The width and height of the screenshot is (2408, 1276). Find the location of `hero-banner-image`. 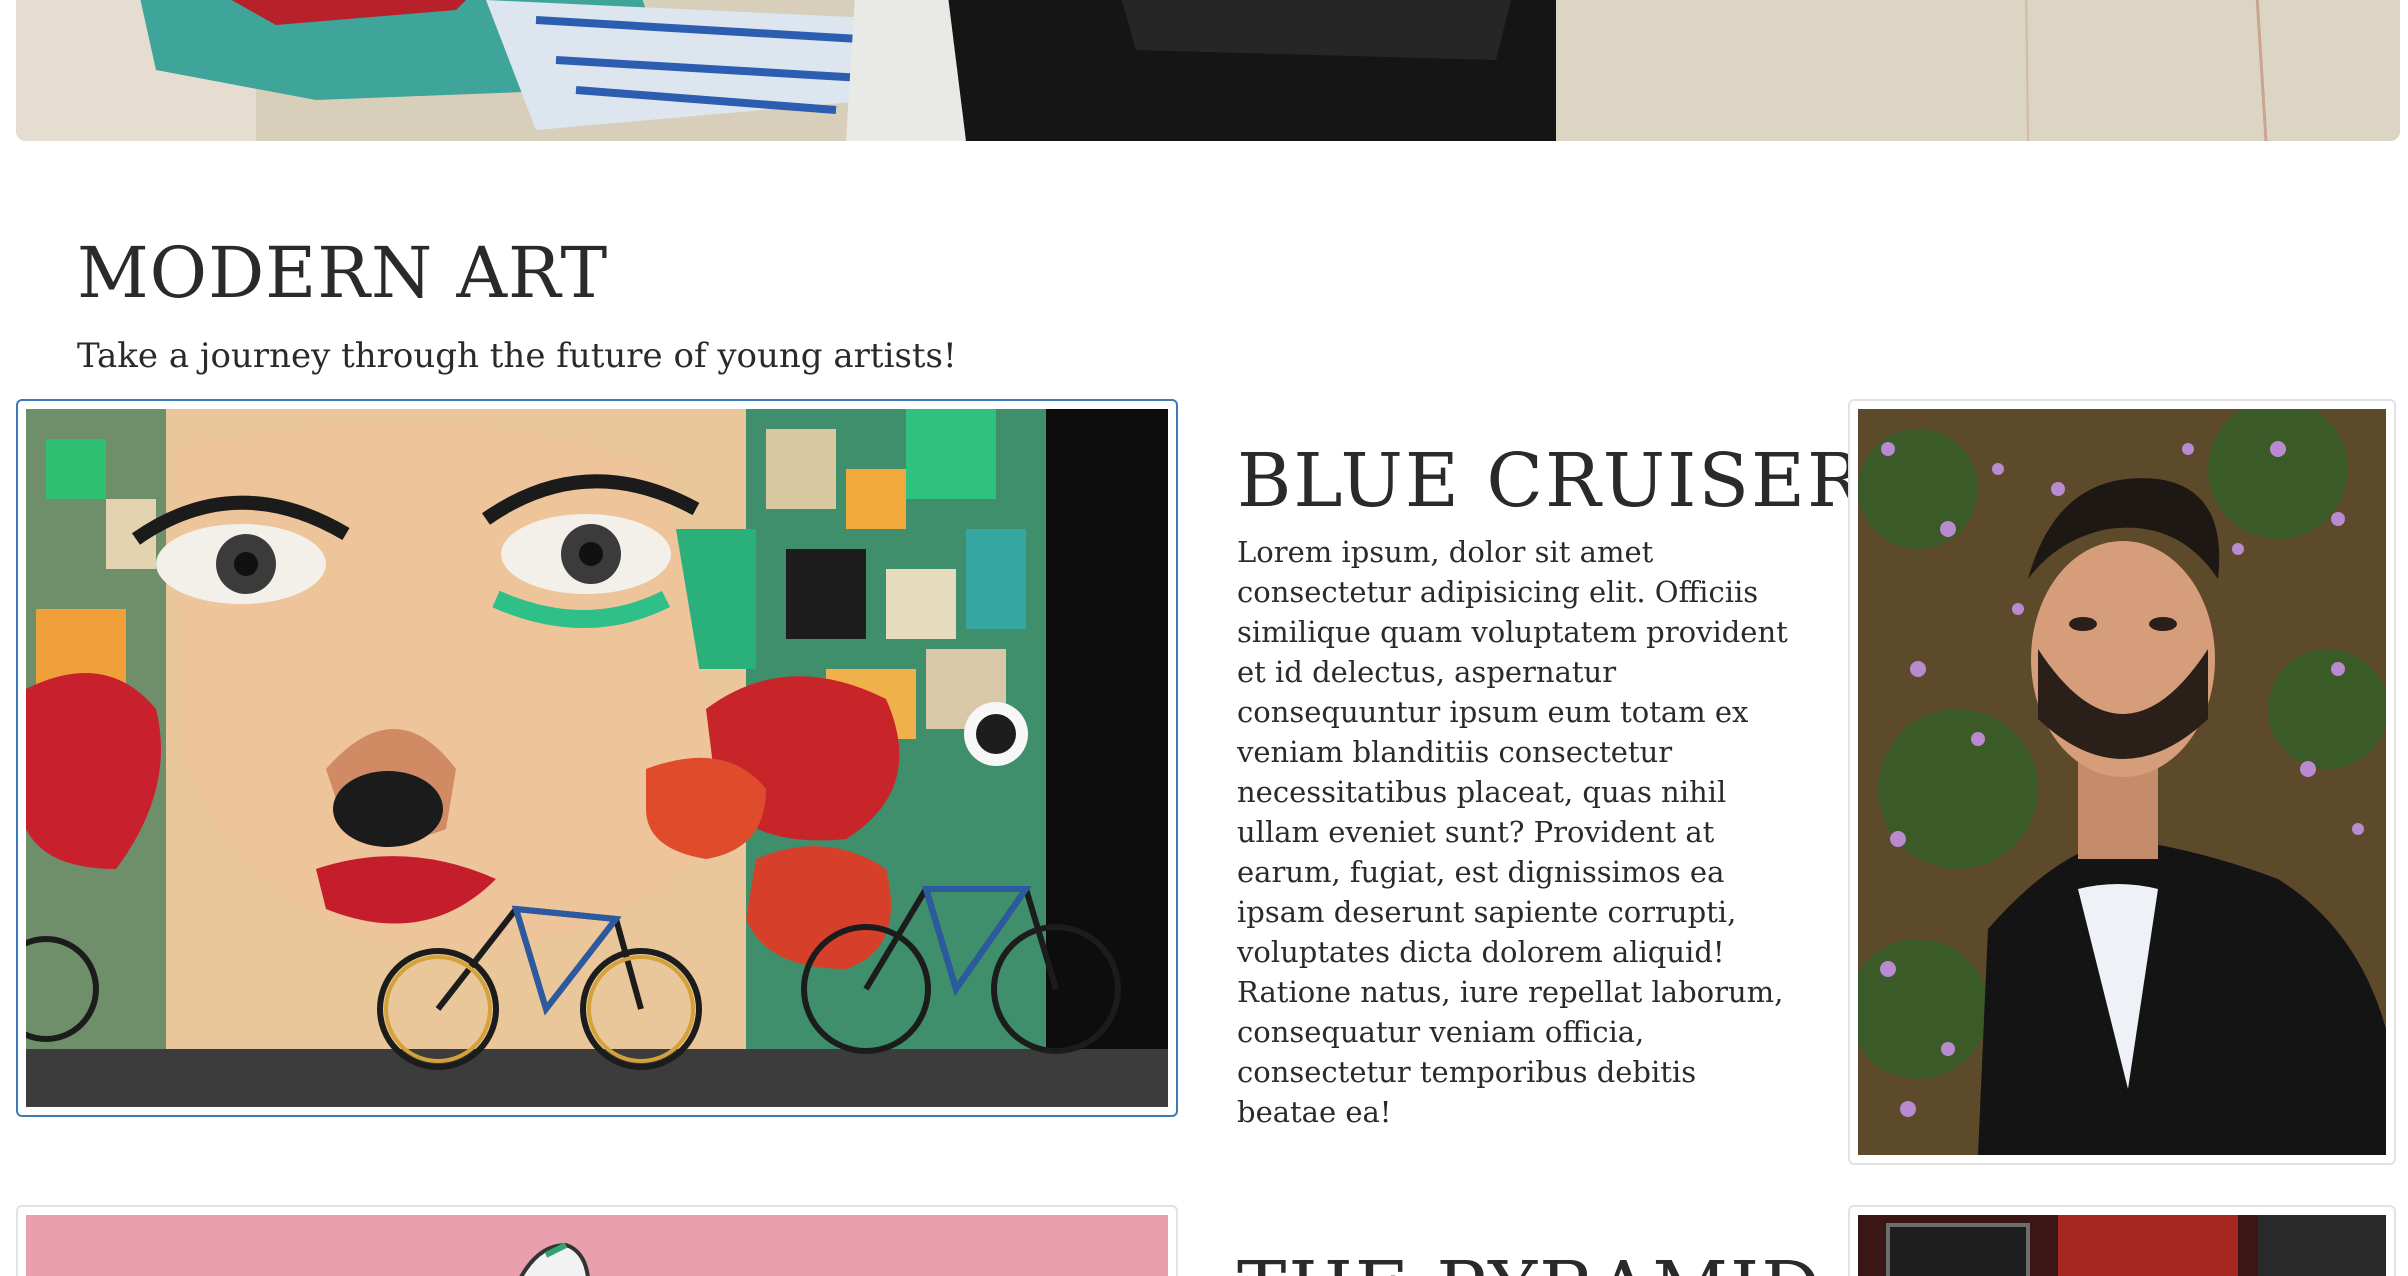

hero-banner-image is located at coordinates (1208, 70).